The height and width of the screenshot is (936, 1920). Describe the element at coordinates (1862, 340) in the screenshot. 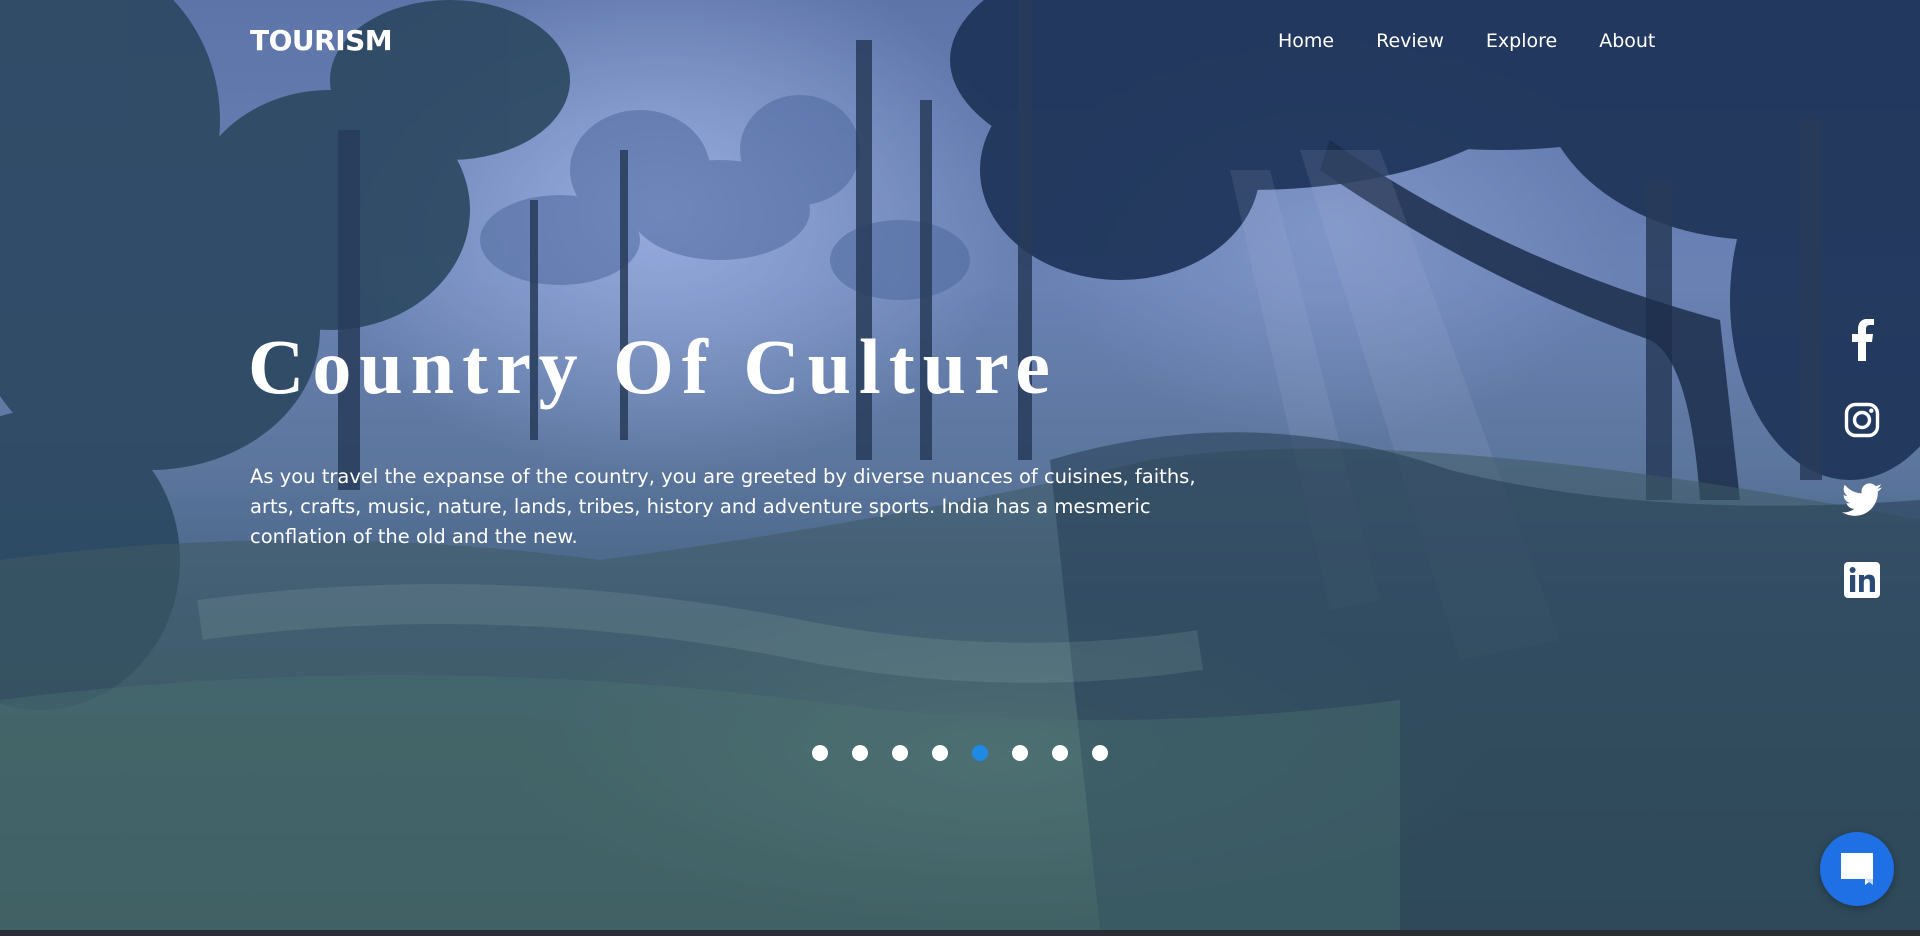

I see `facebook-icon` at that location.